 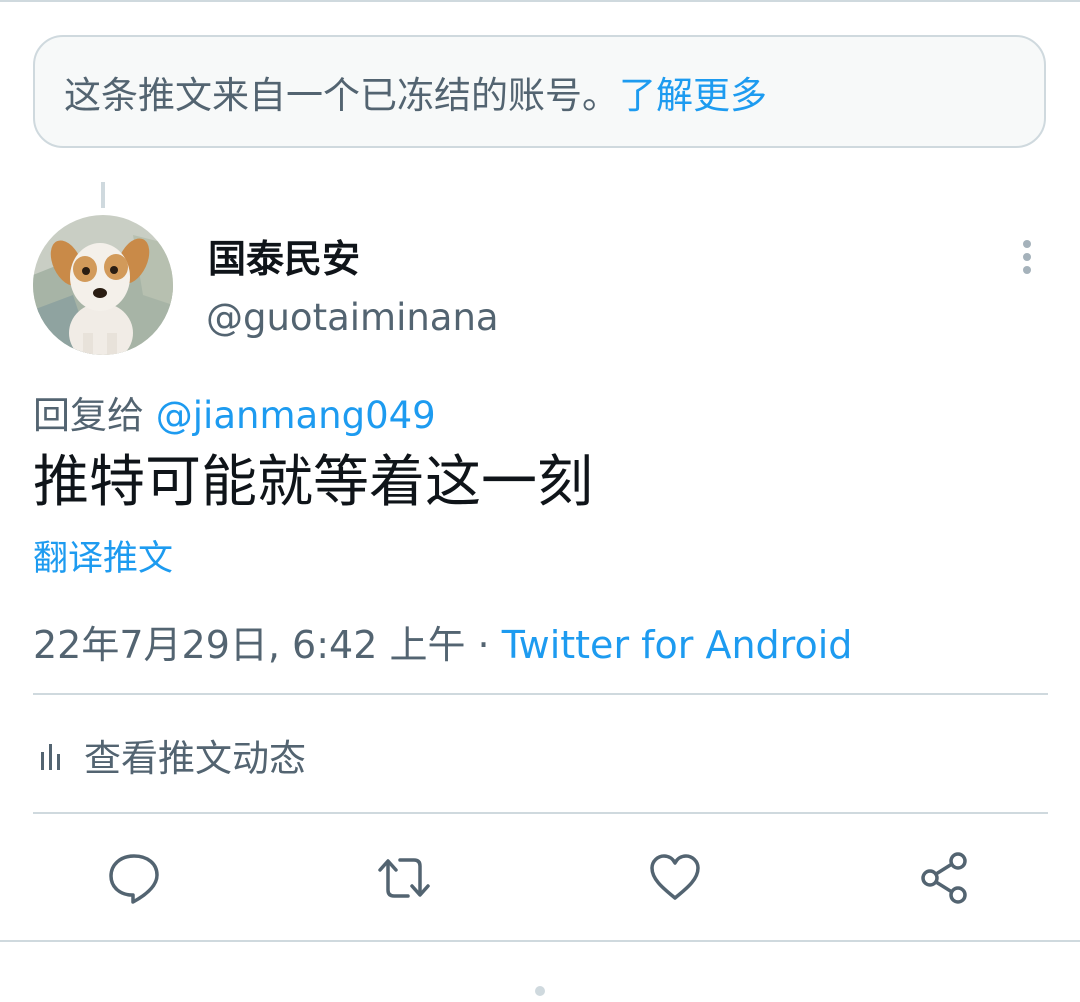 I want to click on thread-connector-line, so click(x=103, y=195).